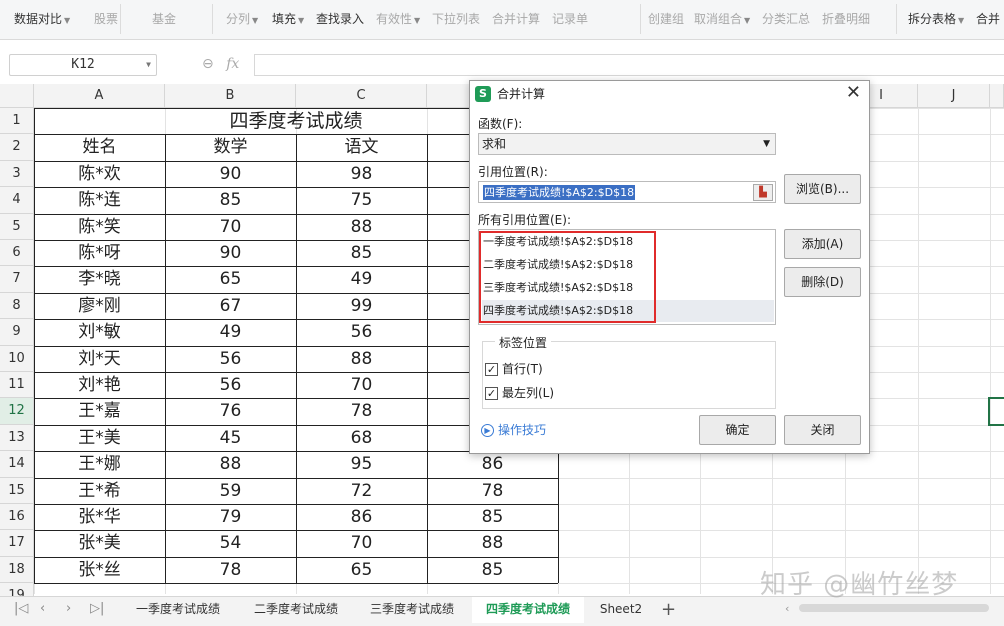 The height and width of the screenshot is (626, 1004). I want to click on row-header: 7, so click(17, 279).